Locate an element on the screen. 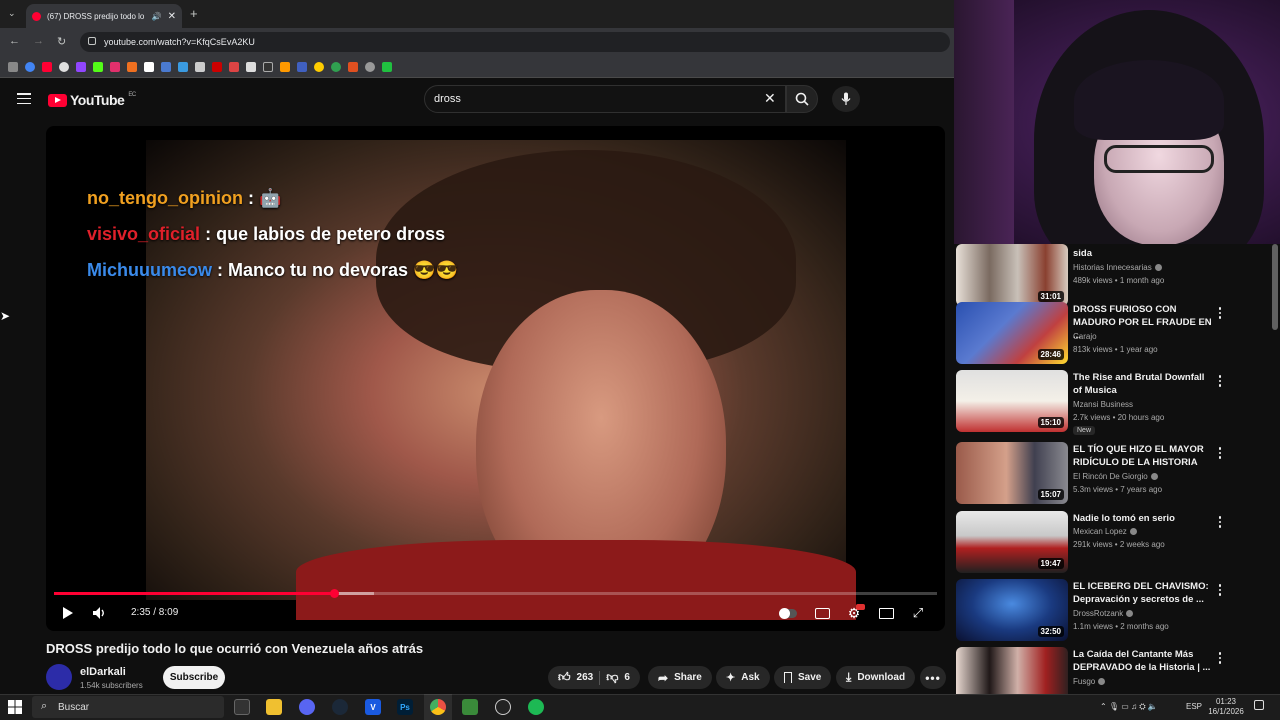 This screenshot has height=720, width=1280. youtube-logo: YouTube EC is located at coordinates (92, 100).